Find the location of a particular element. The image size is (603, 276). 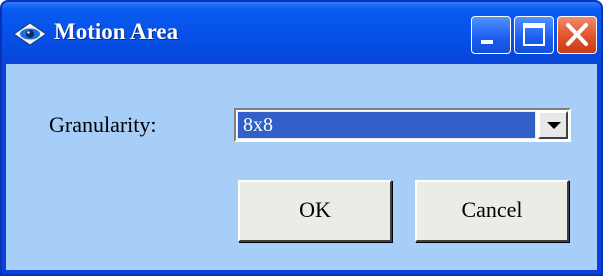

ok-button: OK is located at coordinates (315, 211).